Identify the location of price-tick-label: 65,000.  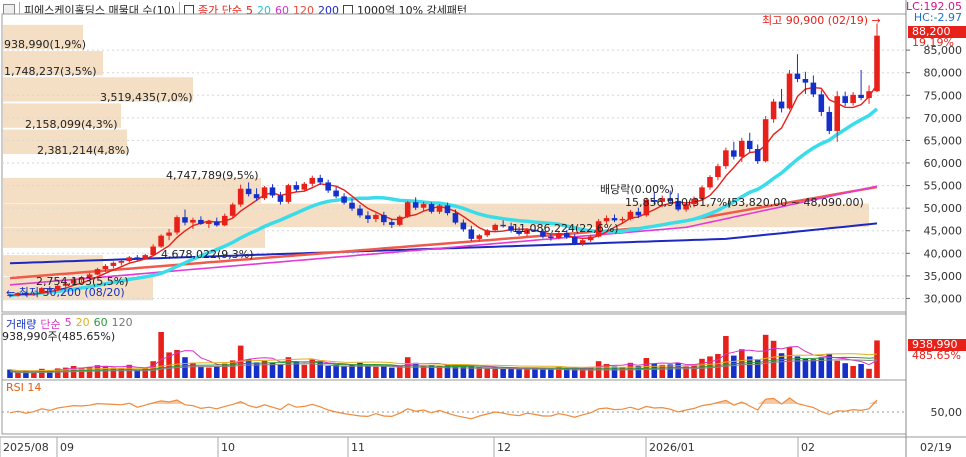
(943, 140).